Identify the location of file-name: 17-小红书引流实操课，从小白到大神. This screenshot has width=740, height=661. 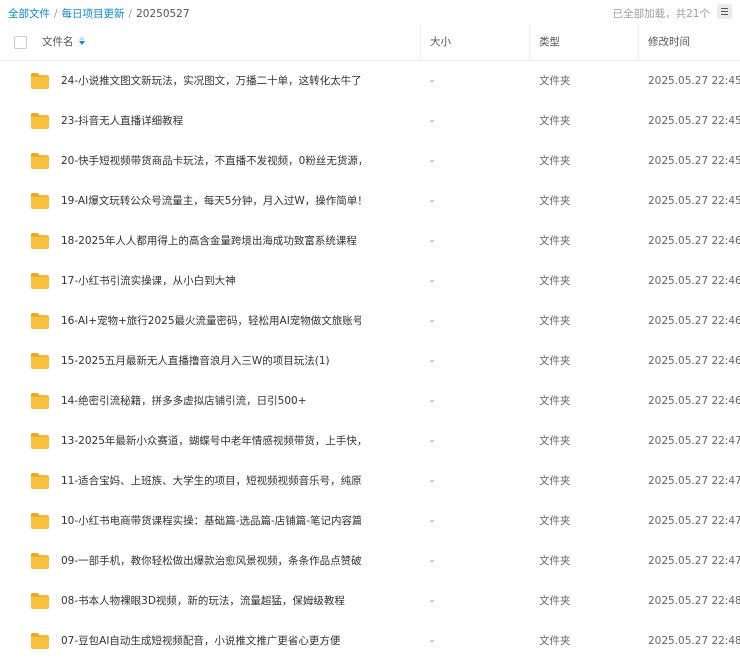
(148, 281).